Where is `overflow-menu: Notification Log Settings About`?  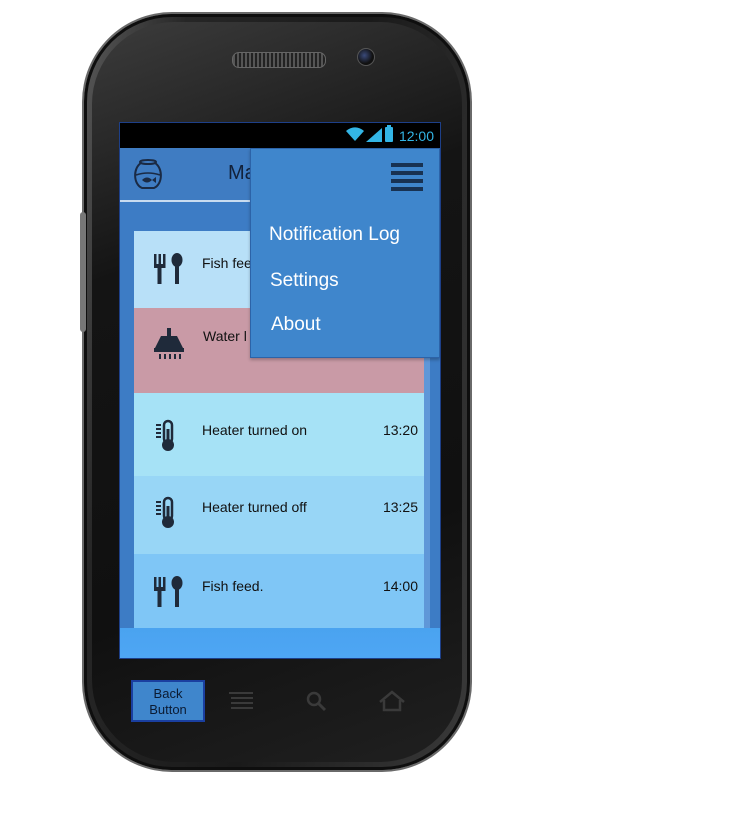
overflow-menu: Notification Log Settings About is located at coordinates (345, 253).